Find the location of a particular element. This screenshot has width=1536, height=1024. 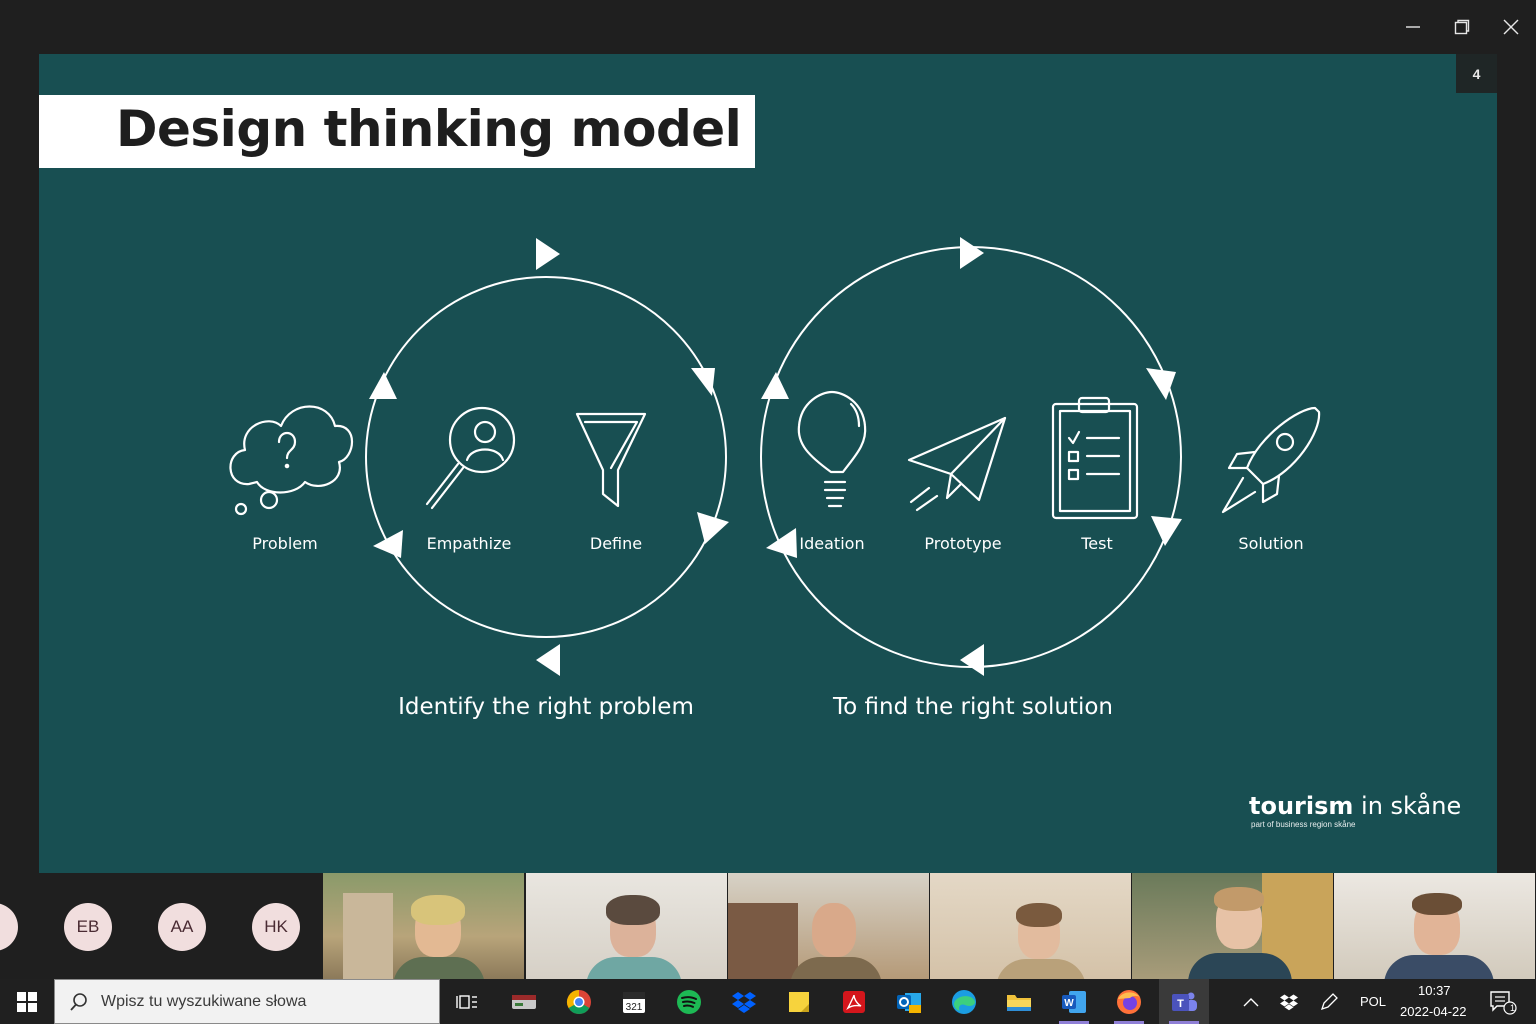

sticky-notes-icon is located at coordinates (799, 1001).